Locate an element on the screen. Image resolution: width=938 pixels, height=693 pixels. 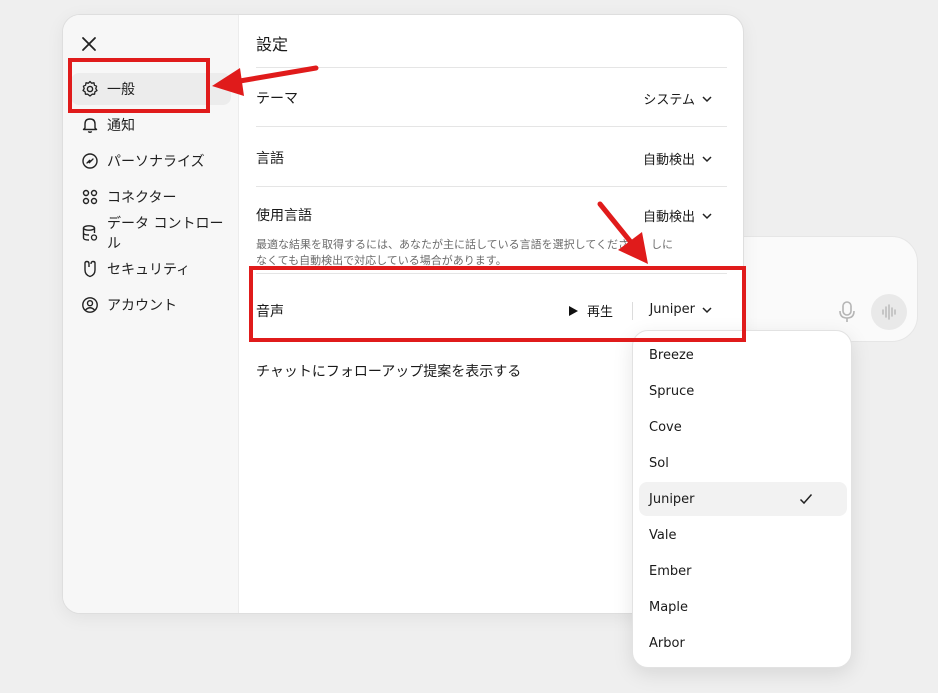
voice-option-arbor: Arbor is located at coordinates (743, 643).